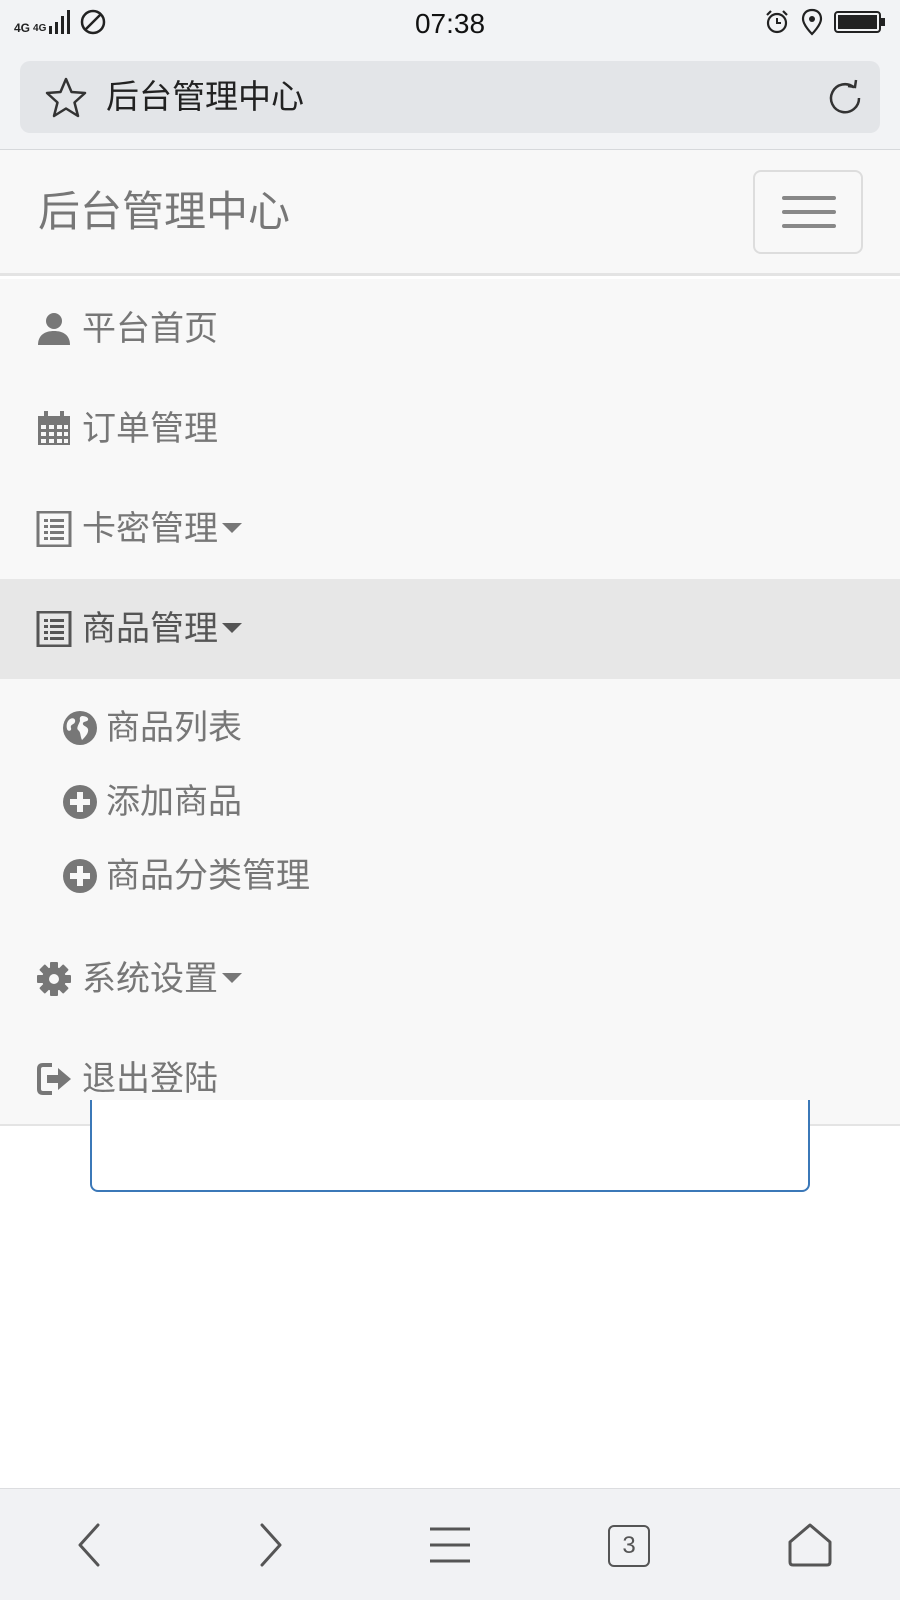 This screenshot has width=900, height=1600. Describe the element at coordinates (808, 212) in the screenshot. I see `navbar-toggle-button` at that location.